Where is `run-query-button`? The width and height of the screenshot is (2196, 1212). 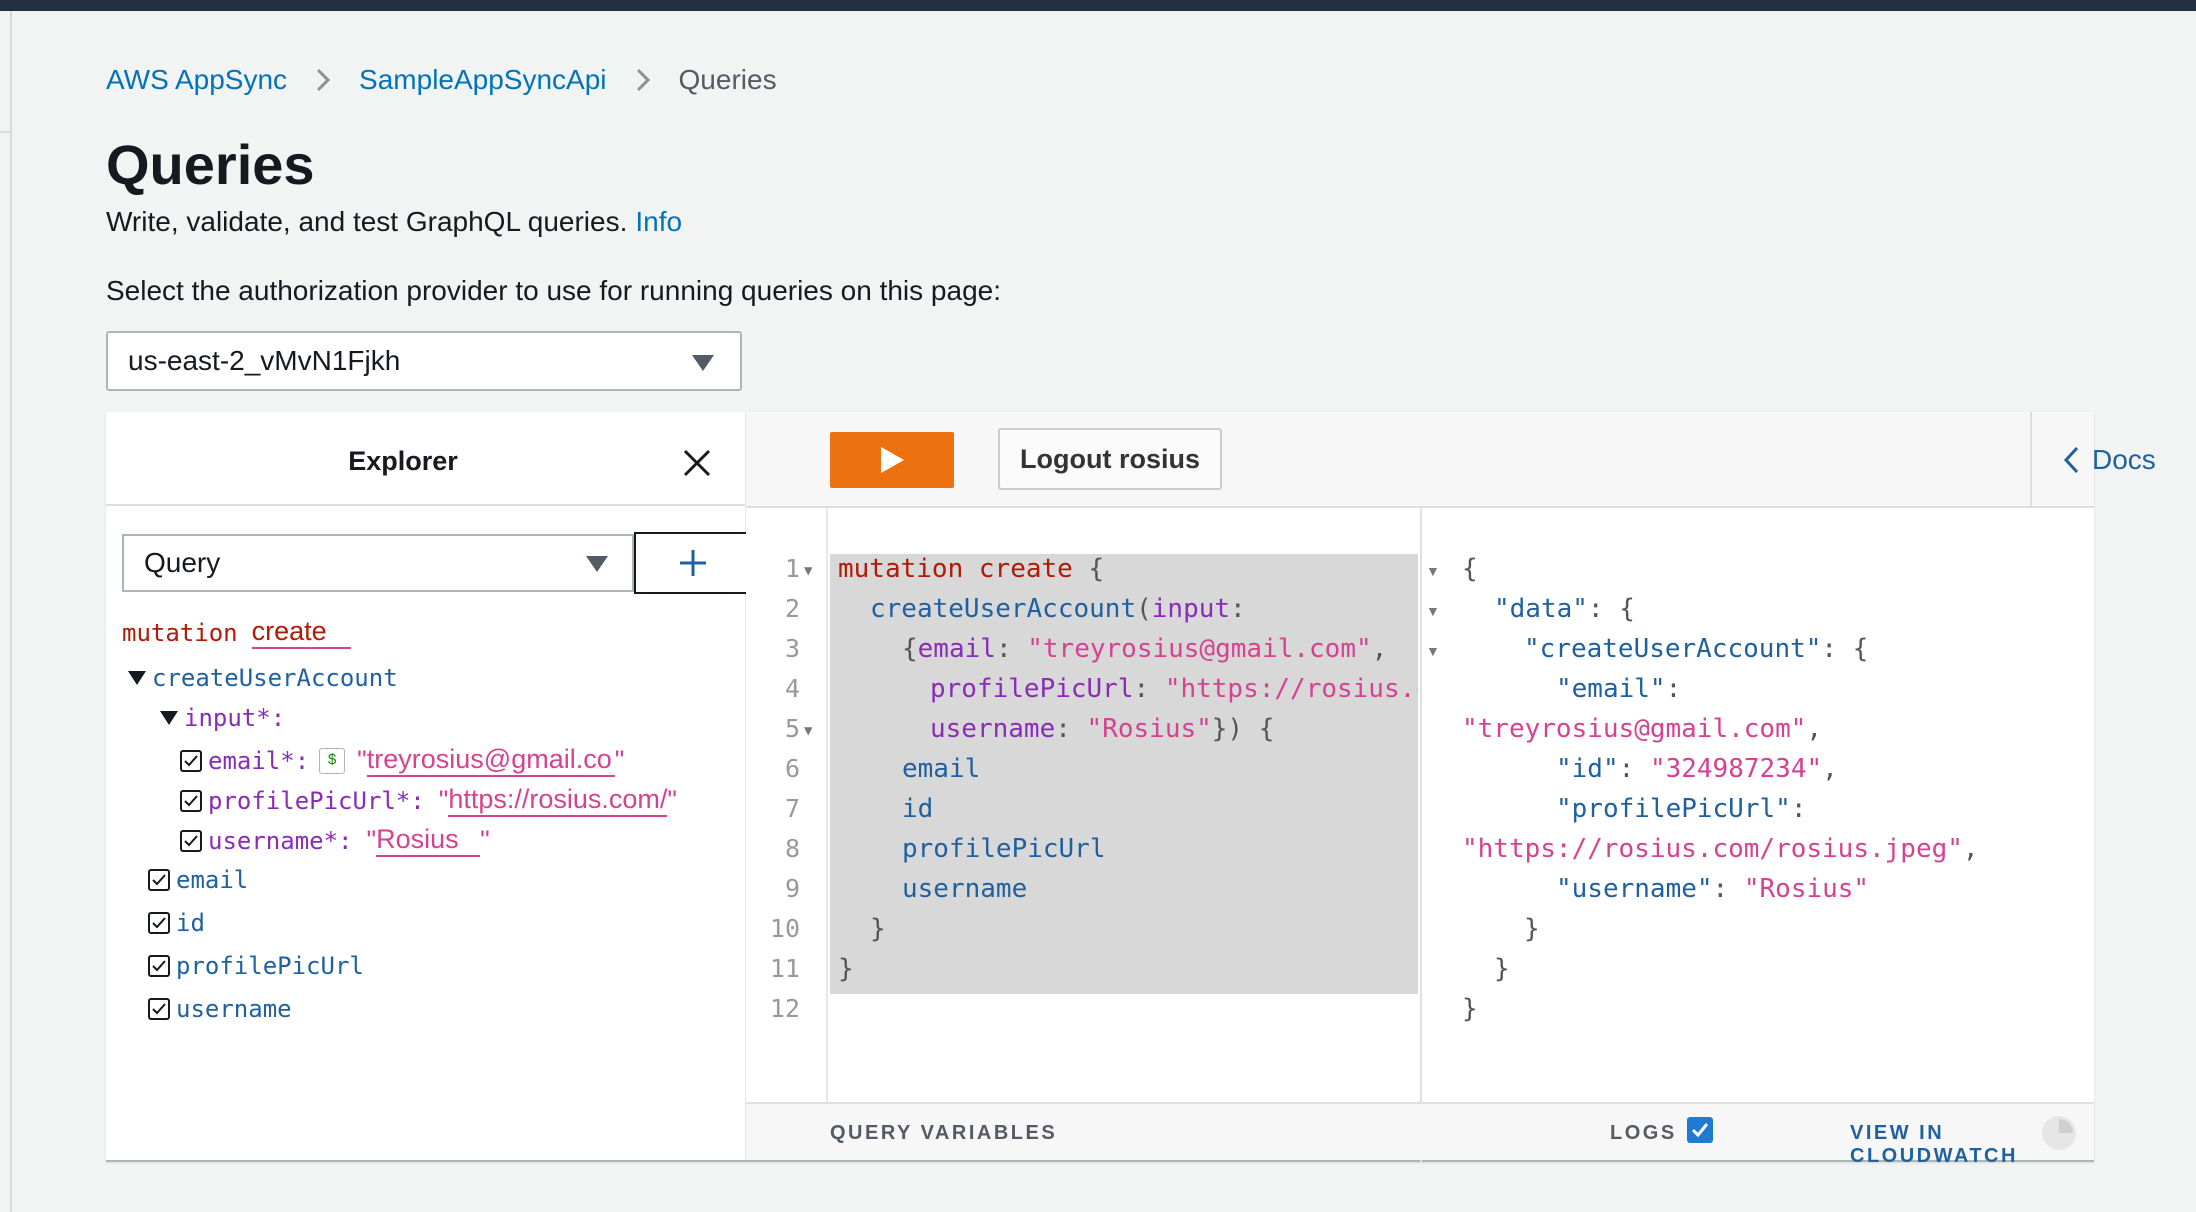
run-query-button is located at coordinates (892, 460).